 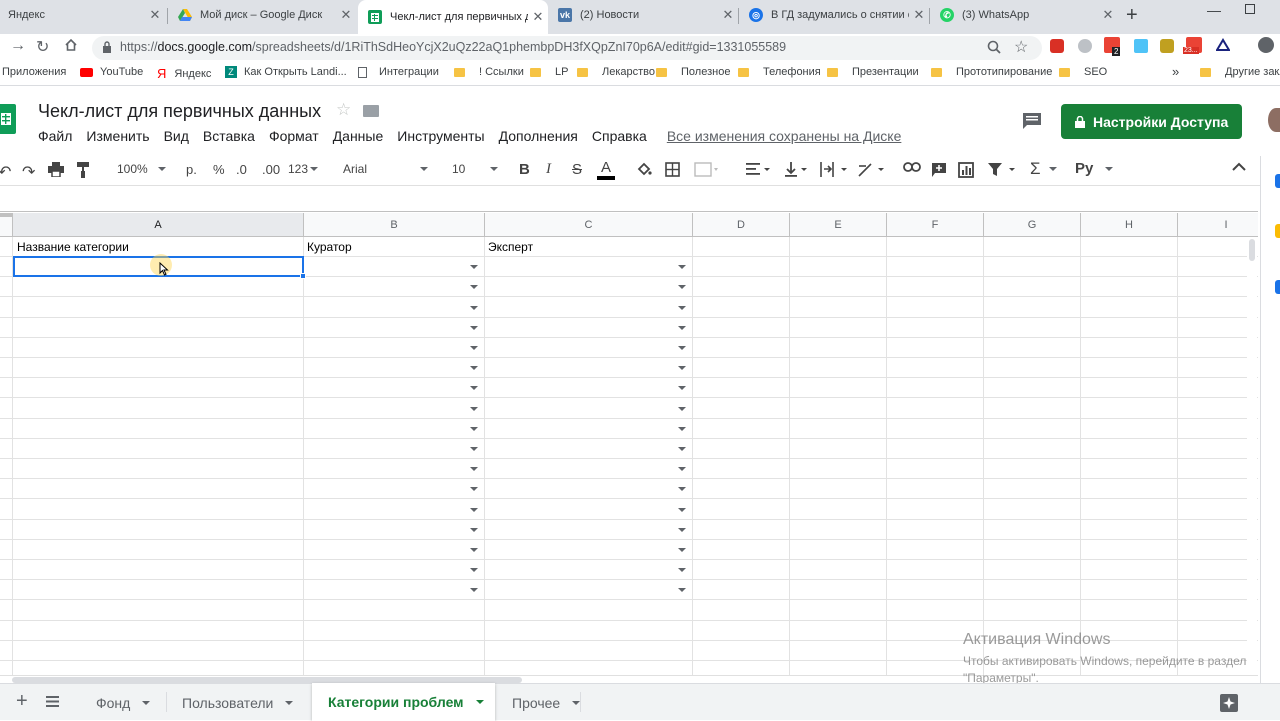 What do you see at coordinates (358, 136) in the screenshot?
I see `menu-data: Данные` at bounding box center [358, 136].